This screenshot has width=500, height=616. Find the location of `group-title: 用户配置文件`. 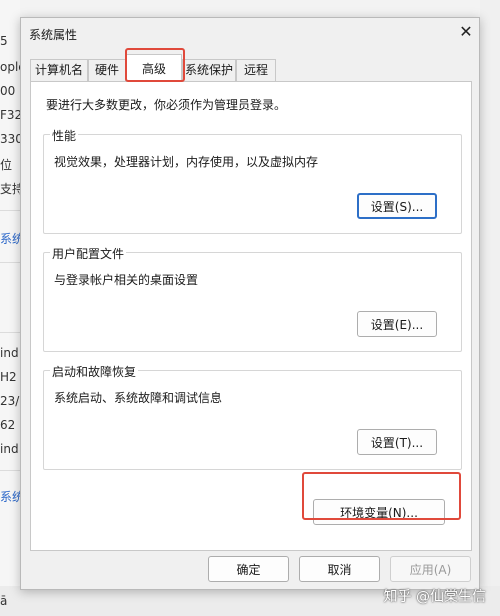

group-title: 用户配置文件 is located at coordinates (88, 253).